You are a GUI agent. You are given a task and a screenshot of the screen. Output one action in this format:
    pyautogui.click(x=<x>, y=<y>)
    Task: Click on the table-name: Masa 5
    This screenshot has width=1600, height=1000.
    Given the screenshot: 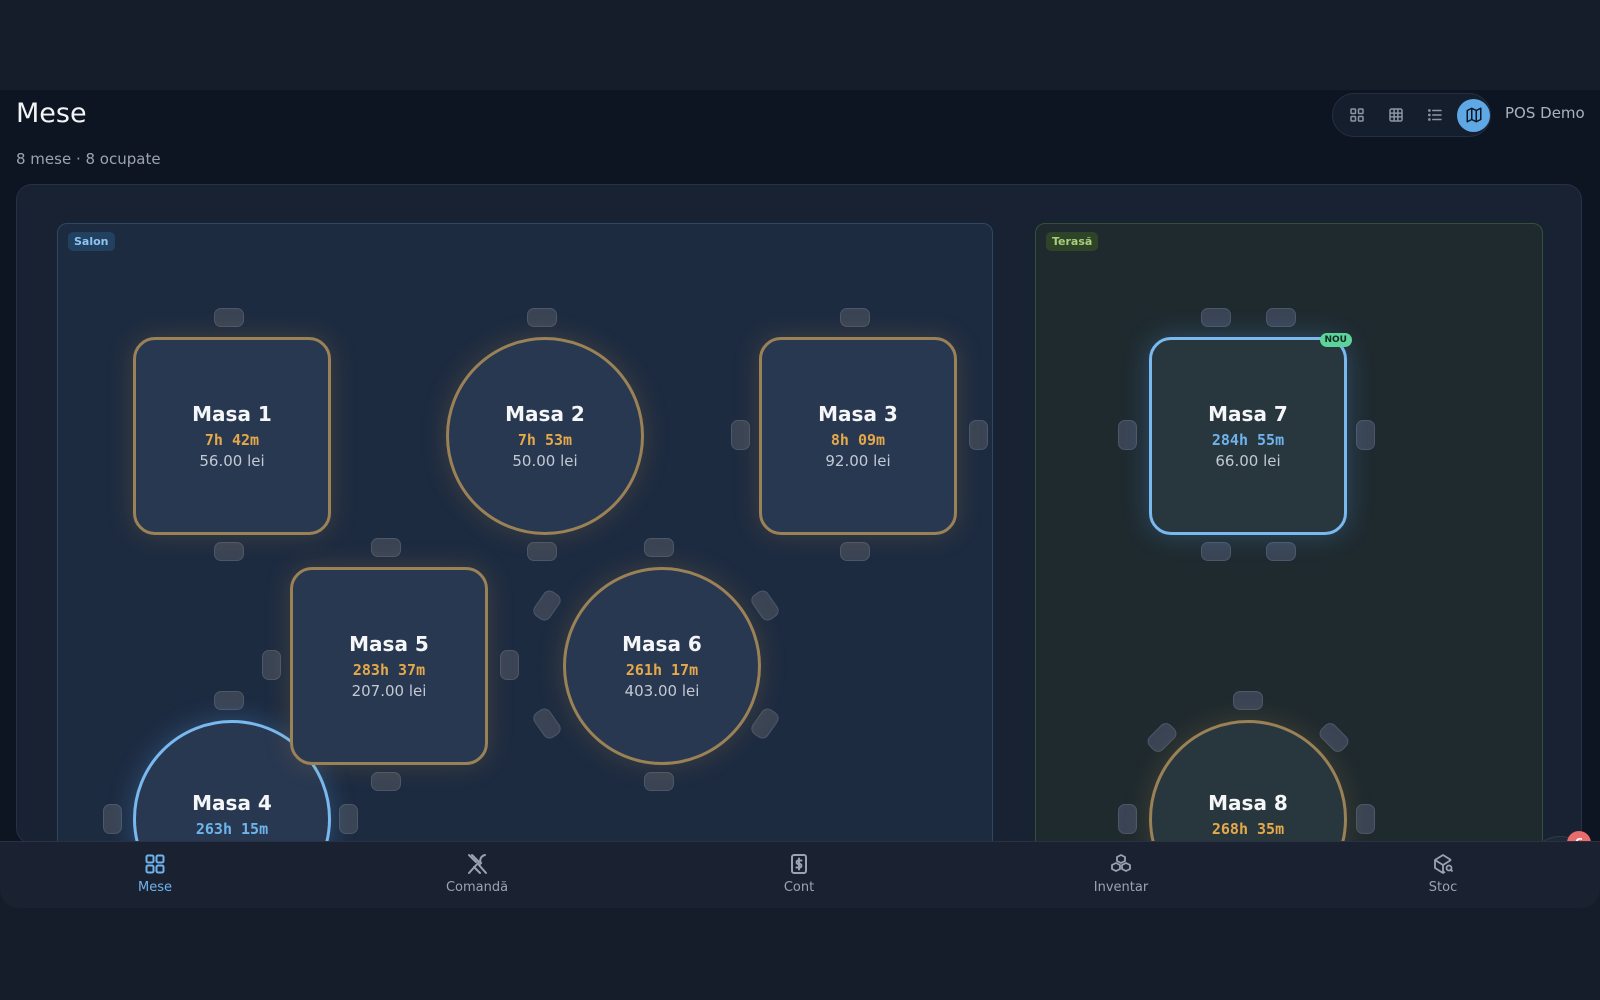 What is the action you would take?
    pyautogui.click(x=389, y=644)
    